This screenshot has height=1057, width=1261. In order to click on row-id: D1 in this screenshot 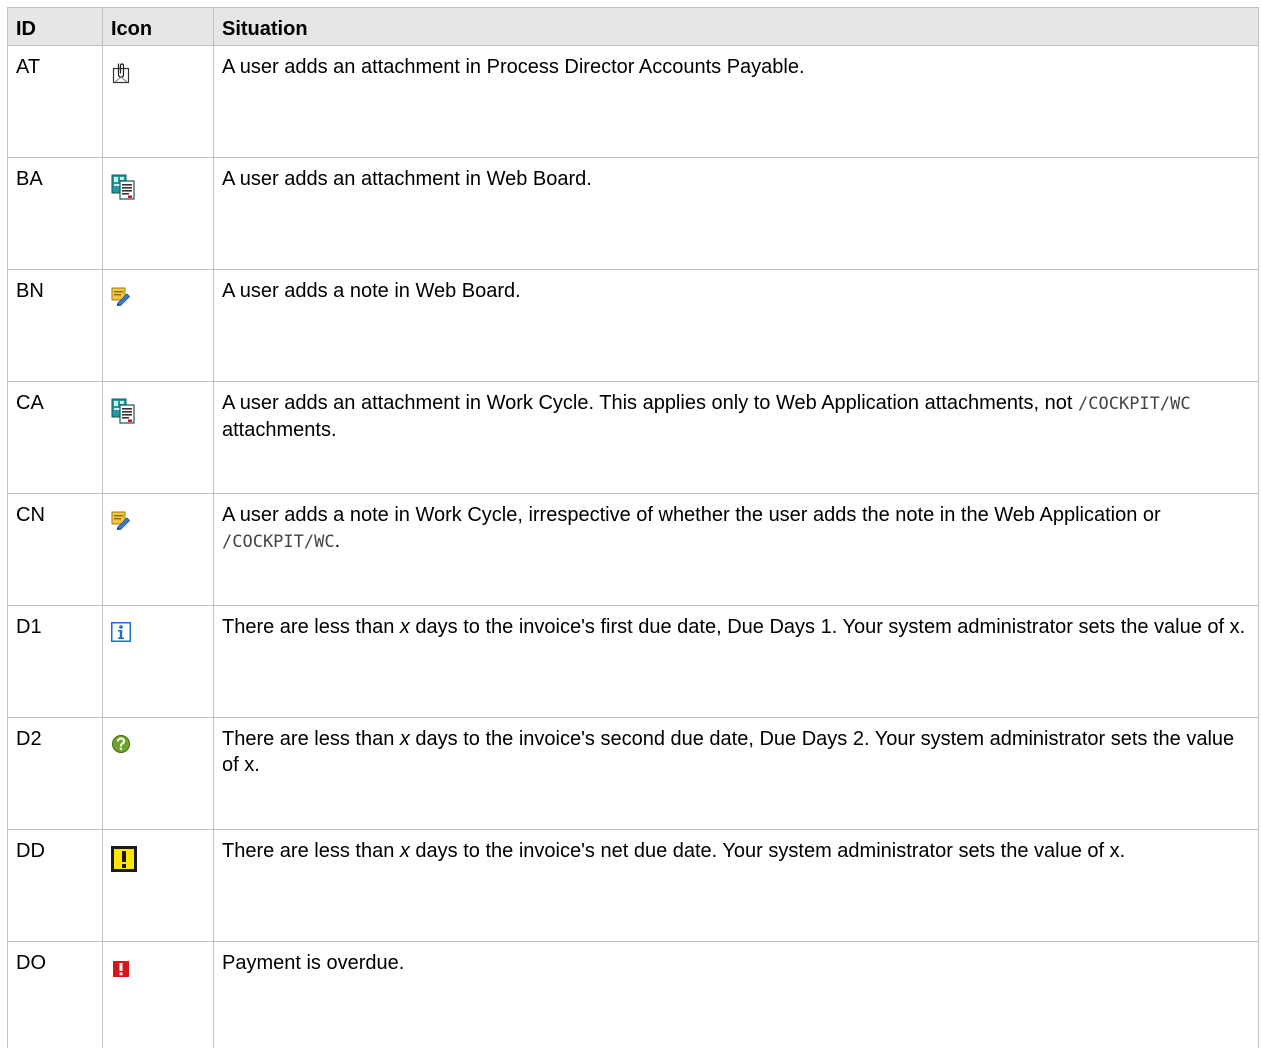, I will do `click(55, 661)`.